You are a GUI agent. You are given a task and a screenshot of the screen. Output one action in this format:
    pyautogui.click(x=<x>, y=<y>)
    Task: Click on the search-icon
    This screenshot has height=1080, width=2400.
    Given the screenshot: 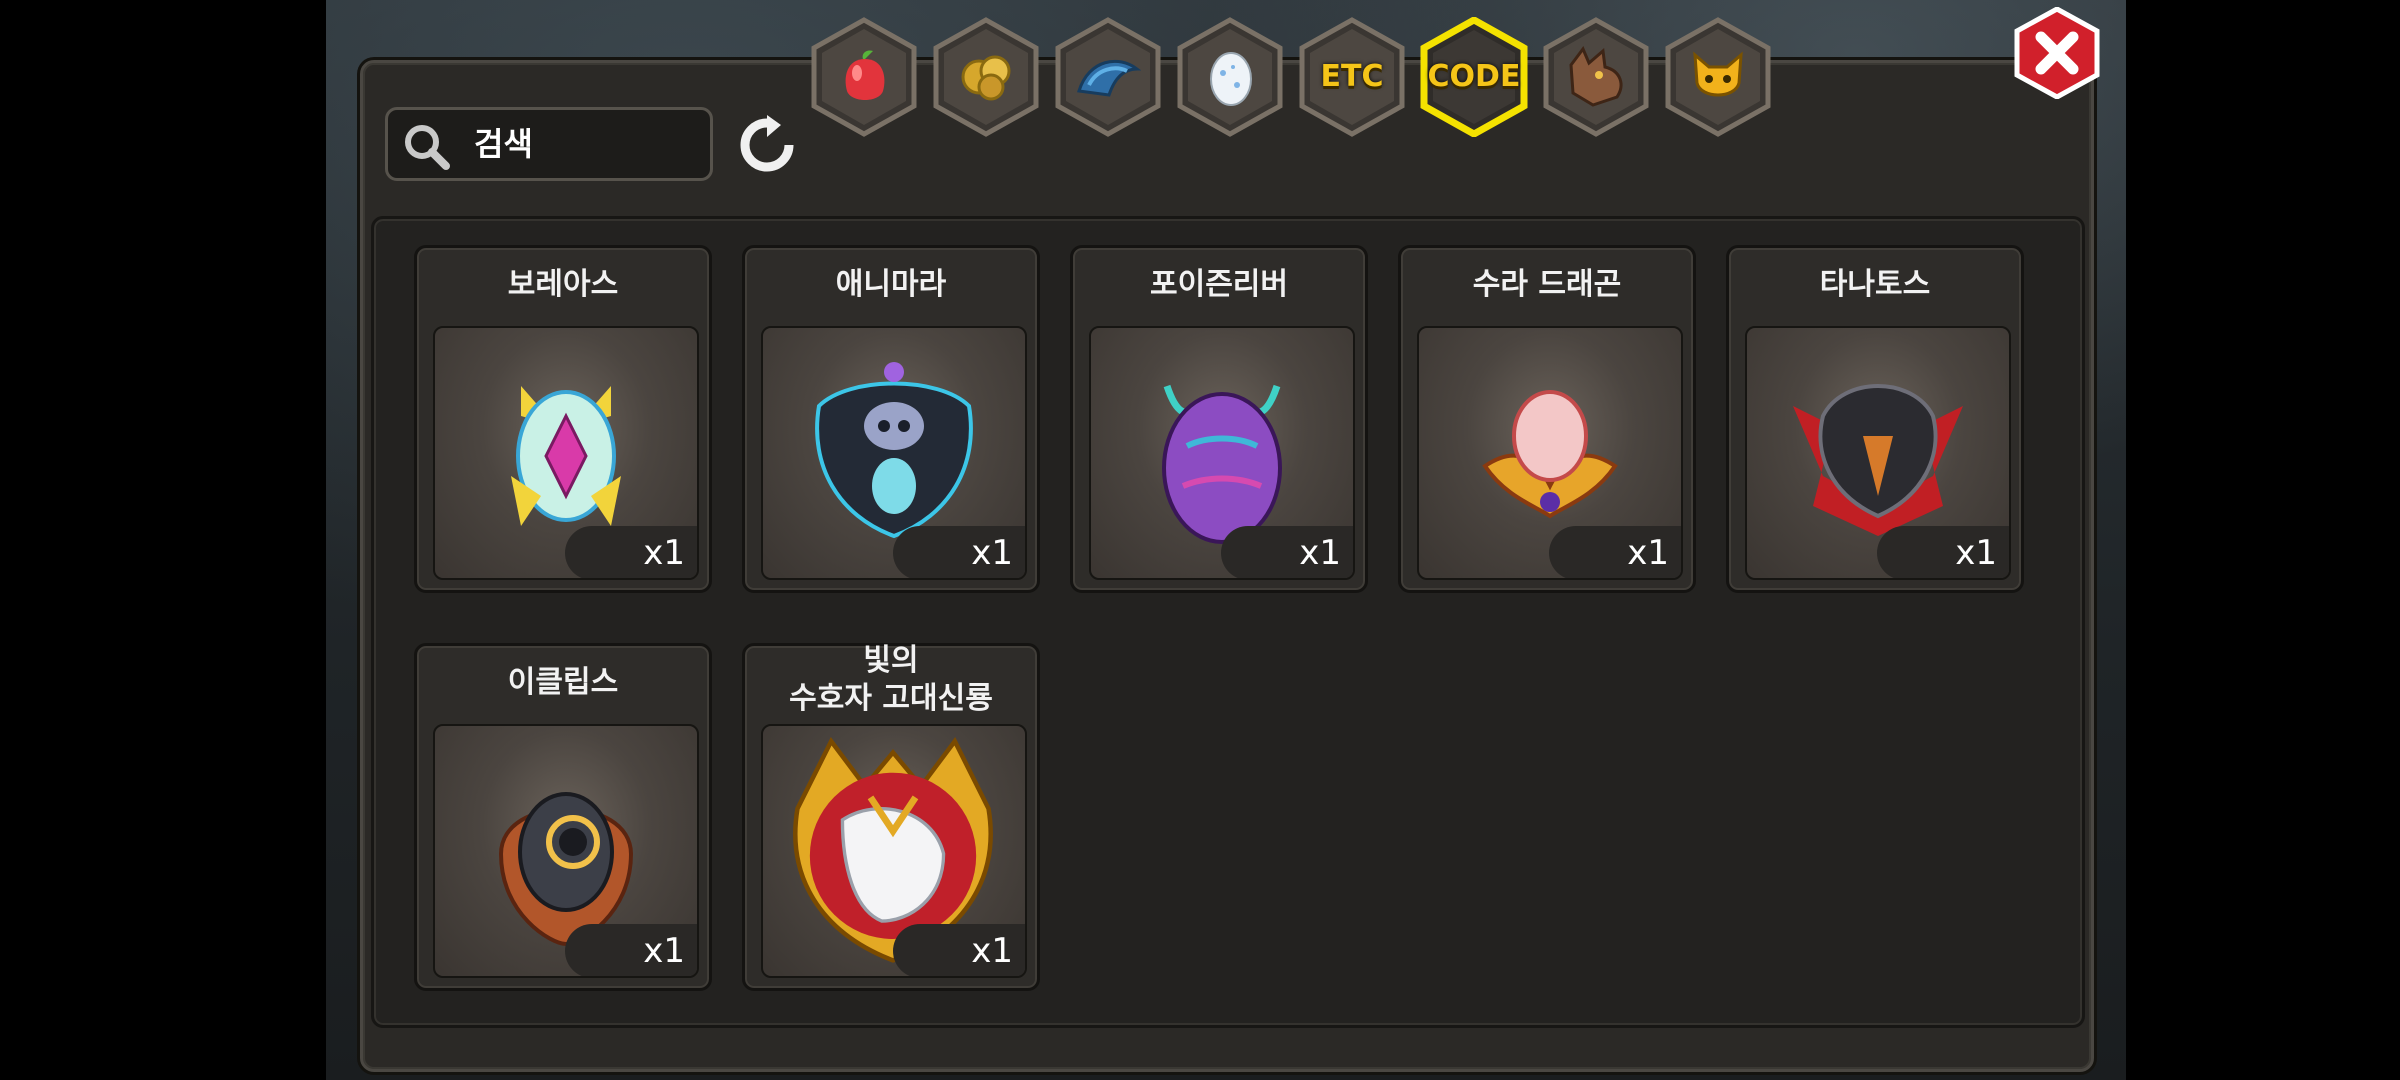 What is the action you would take?
    pyautogui.click(x=427, y=147)
    